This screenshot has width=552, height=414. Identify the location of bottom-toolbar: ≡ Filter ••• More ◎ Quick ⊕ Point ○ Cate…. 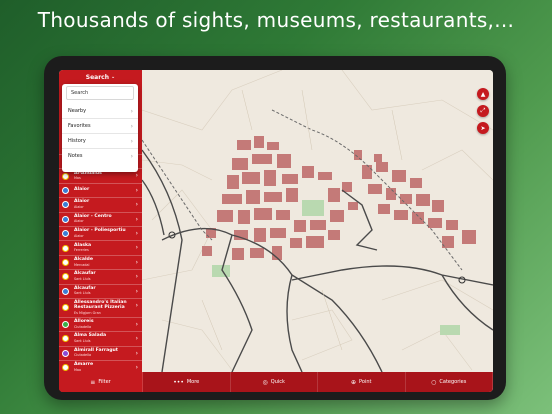
(276, 382).